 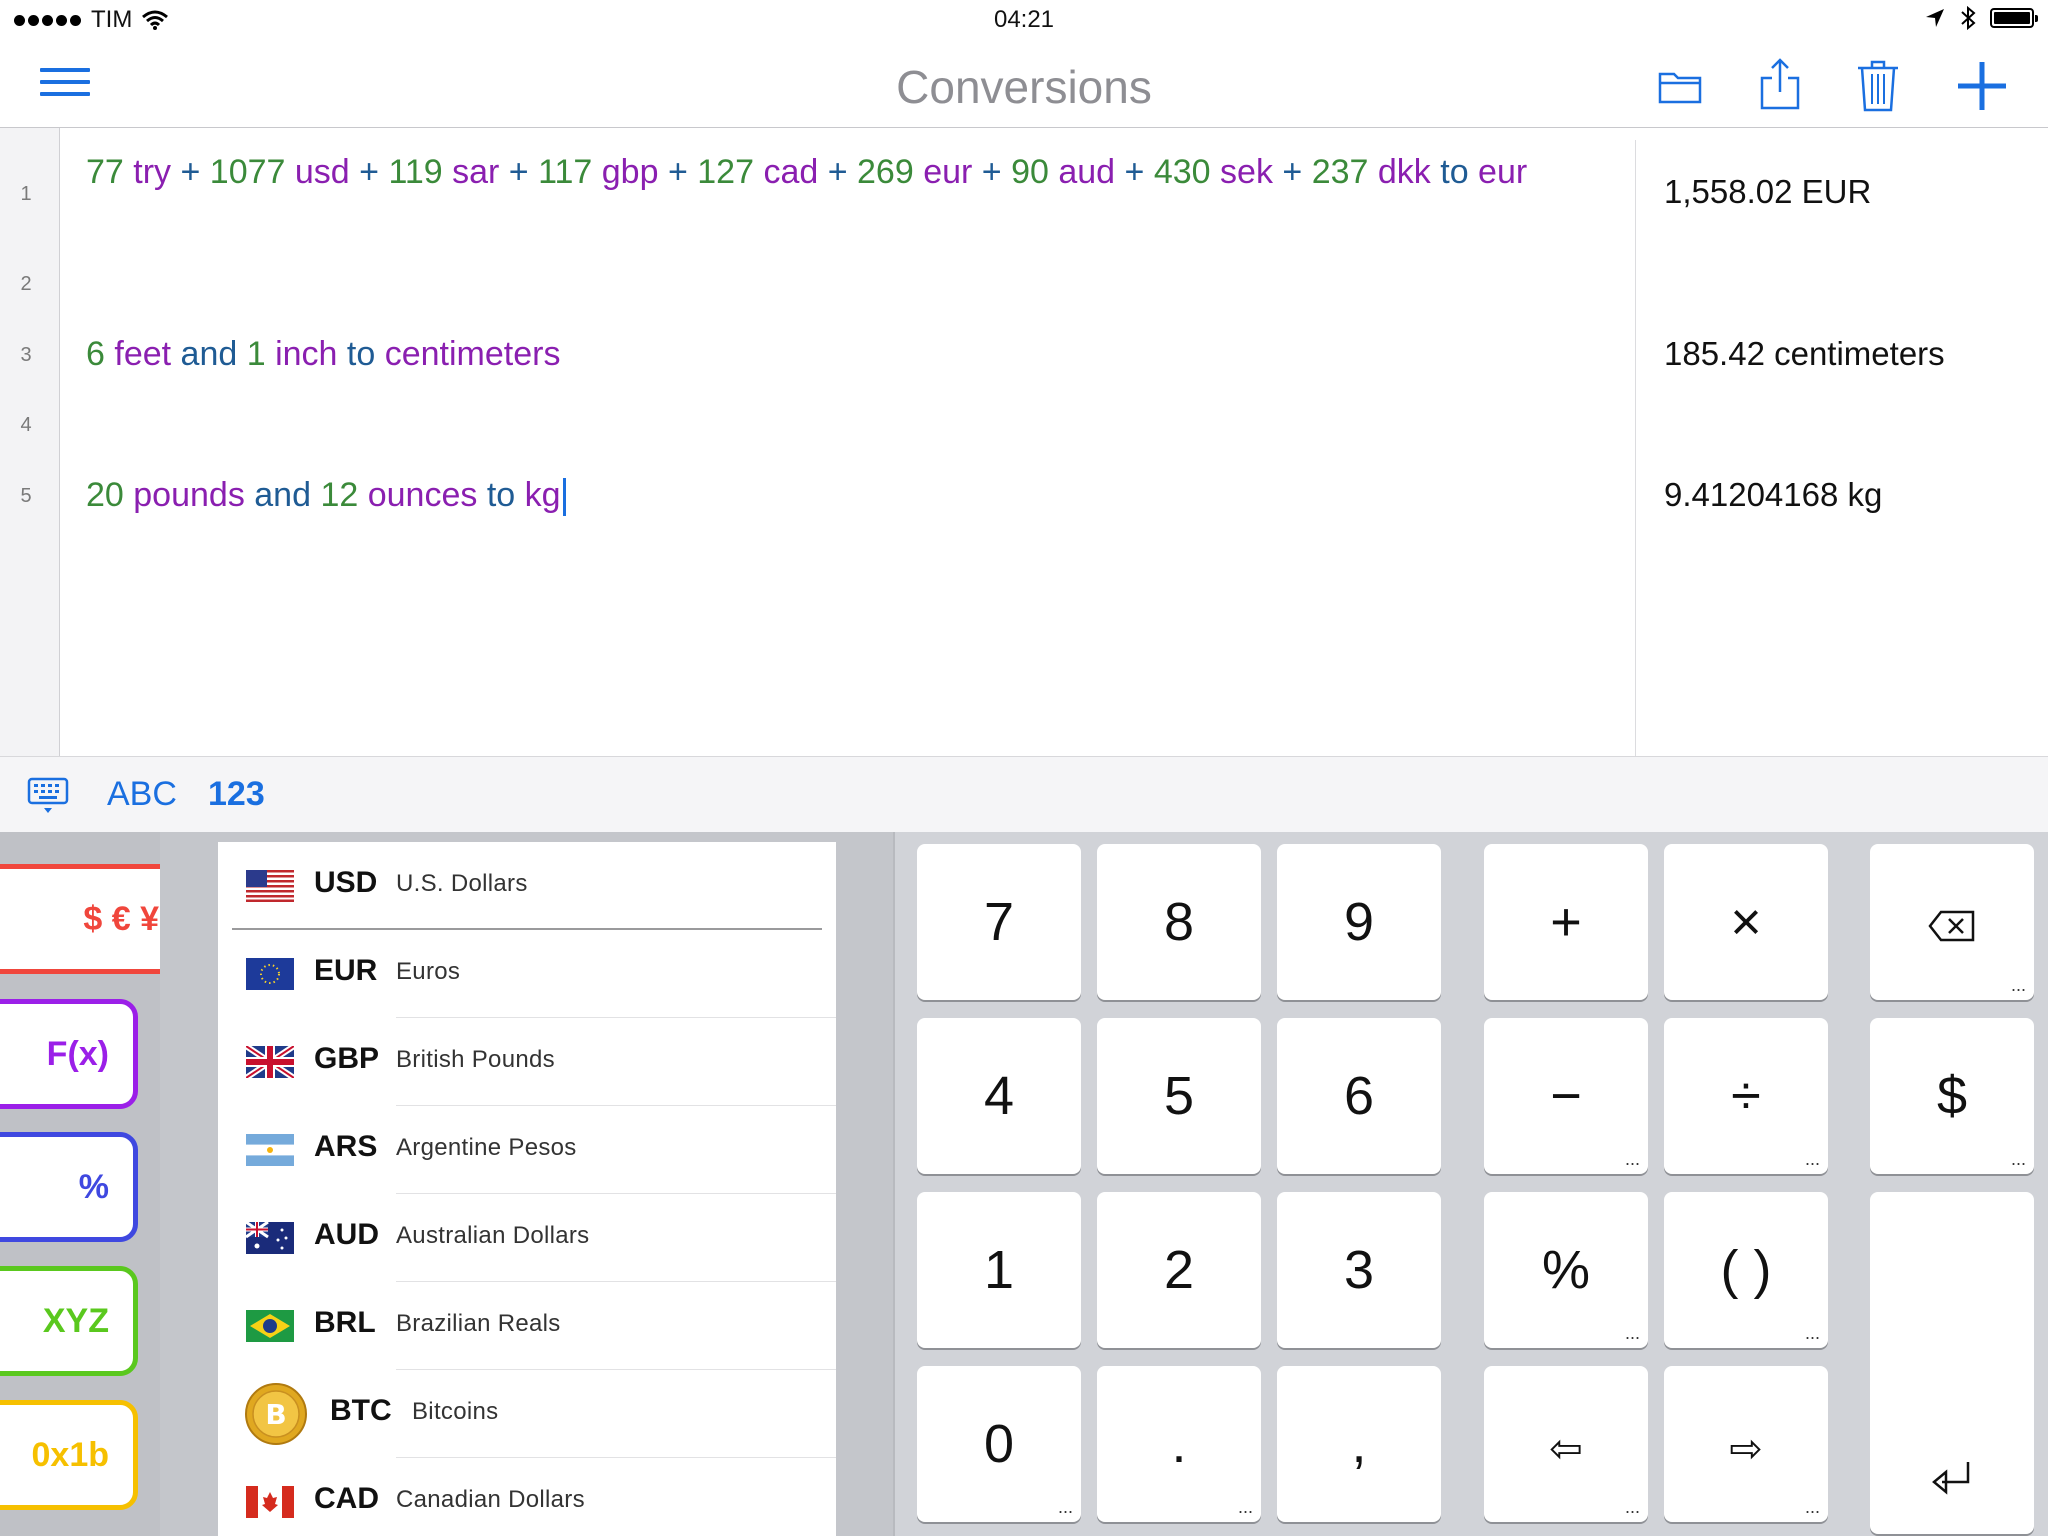 I want to click on expression-token: 119, so click(x=415, y=172).